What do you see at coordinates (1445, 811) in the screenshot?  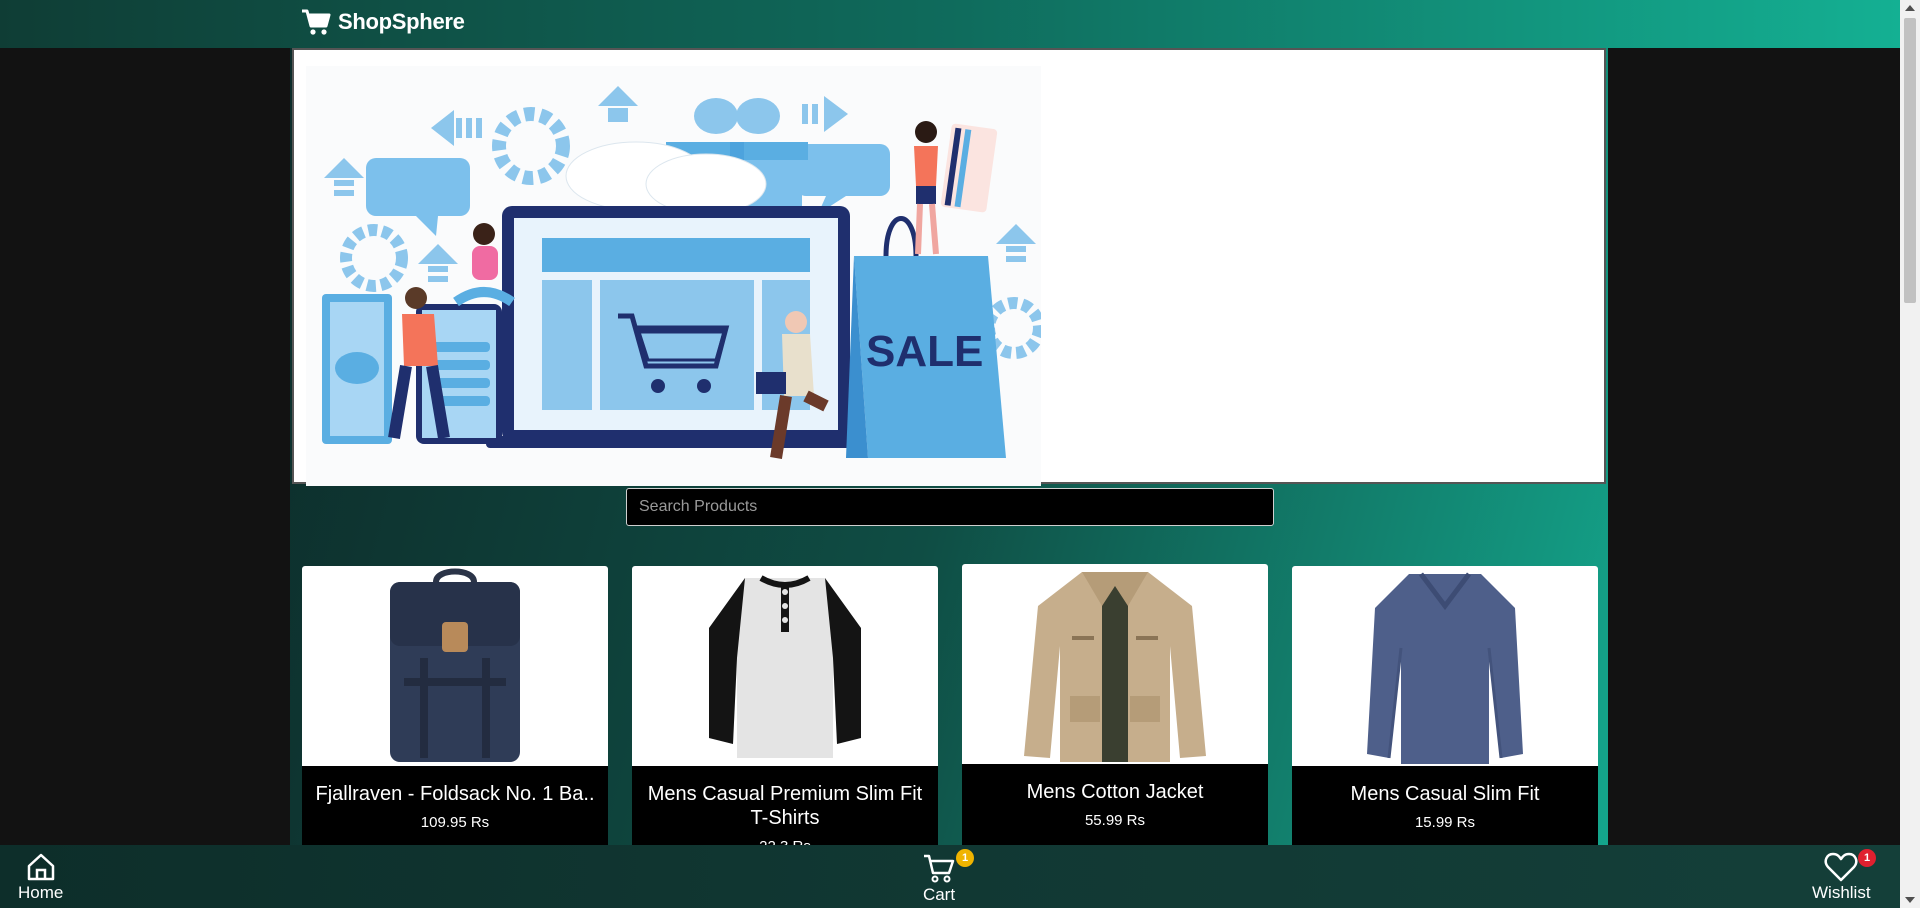 I see `product-info: Mens Casual Slim Fit 15.99 Rs` at bounding box center [1445, 811].